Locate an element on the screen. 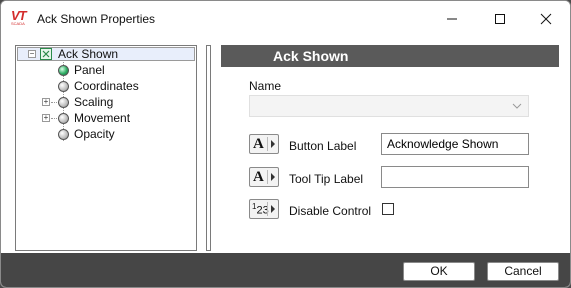  tree-item-movement: + Movement is located at coordinates (106, 117).